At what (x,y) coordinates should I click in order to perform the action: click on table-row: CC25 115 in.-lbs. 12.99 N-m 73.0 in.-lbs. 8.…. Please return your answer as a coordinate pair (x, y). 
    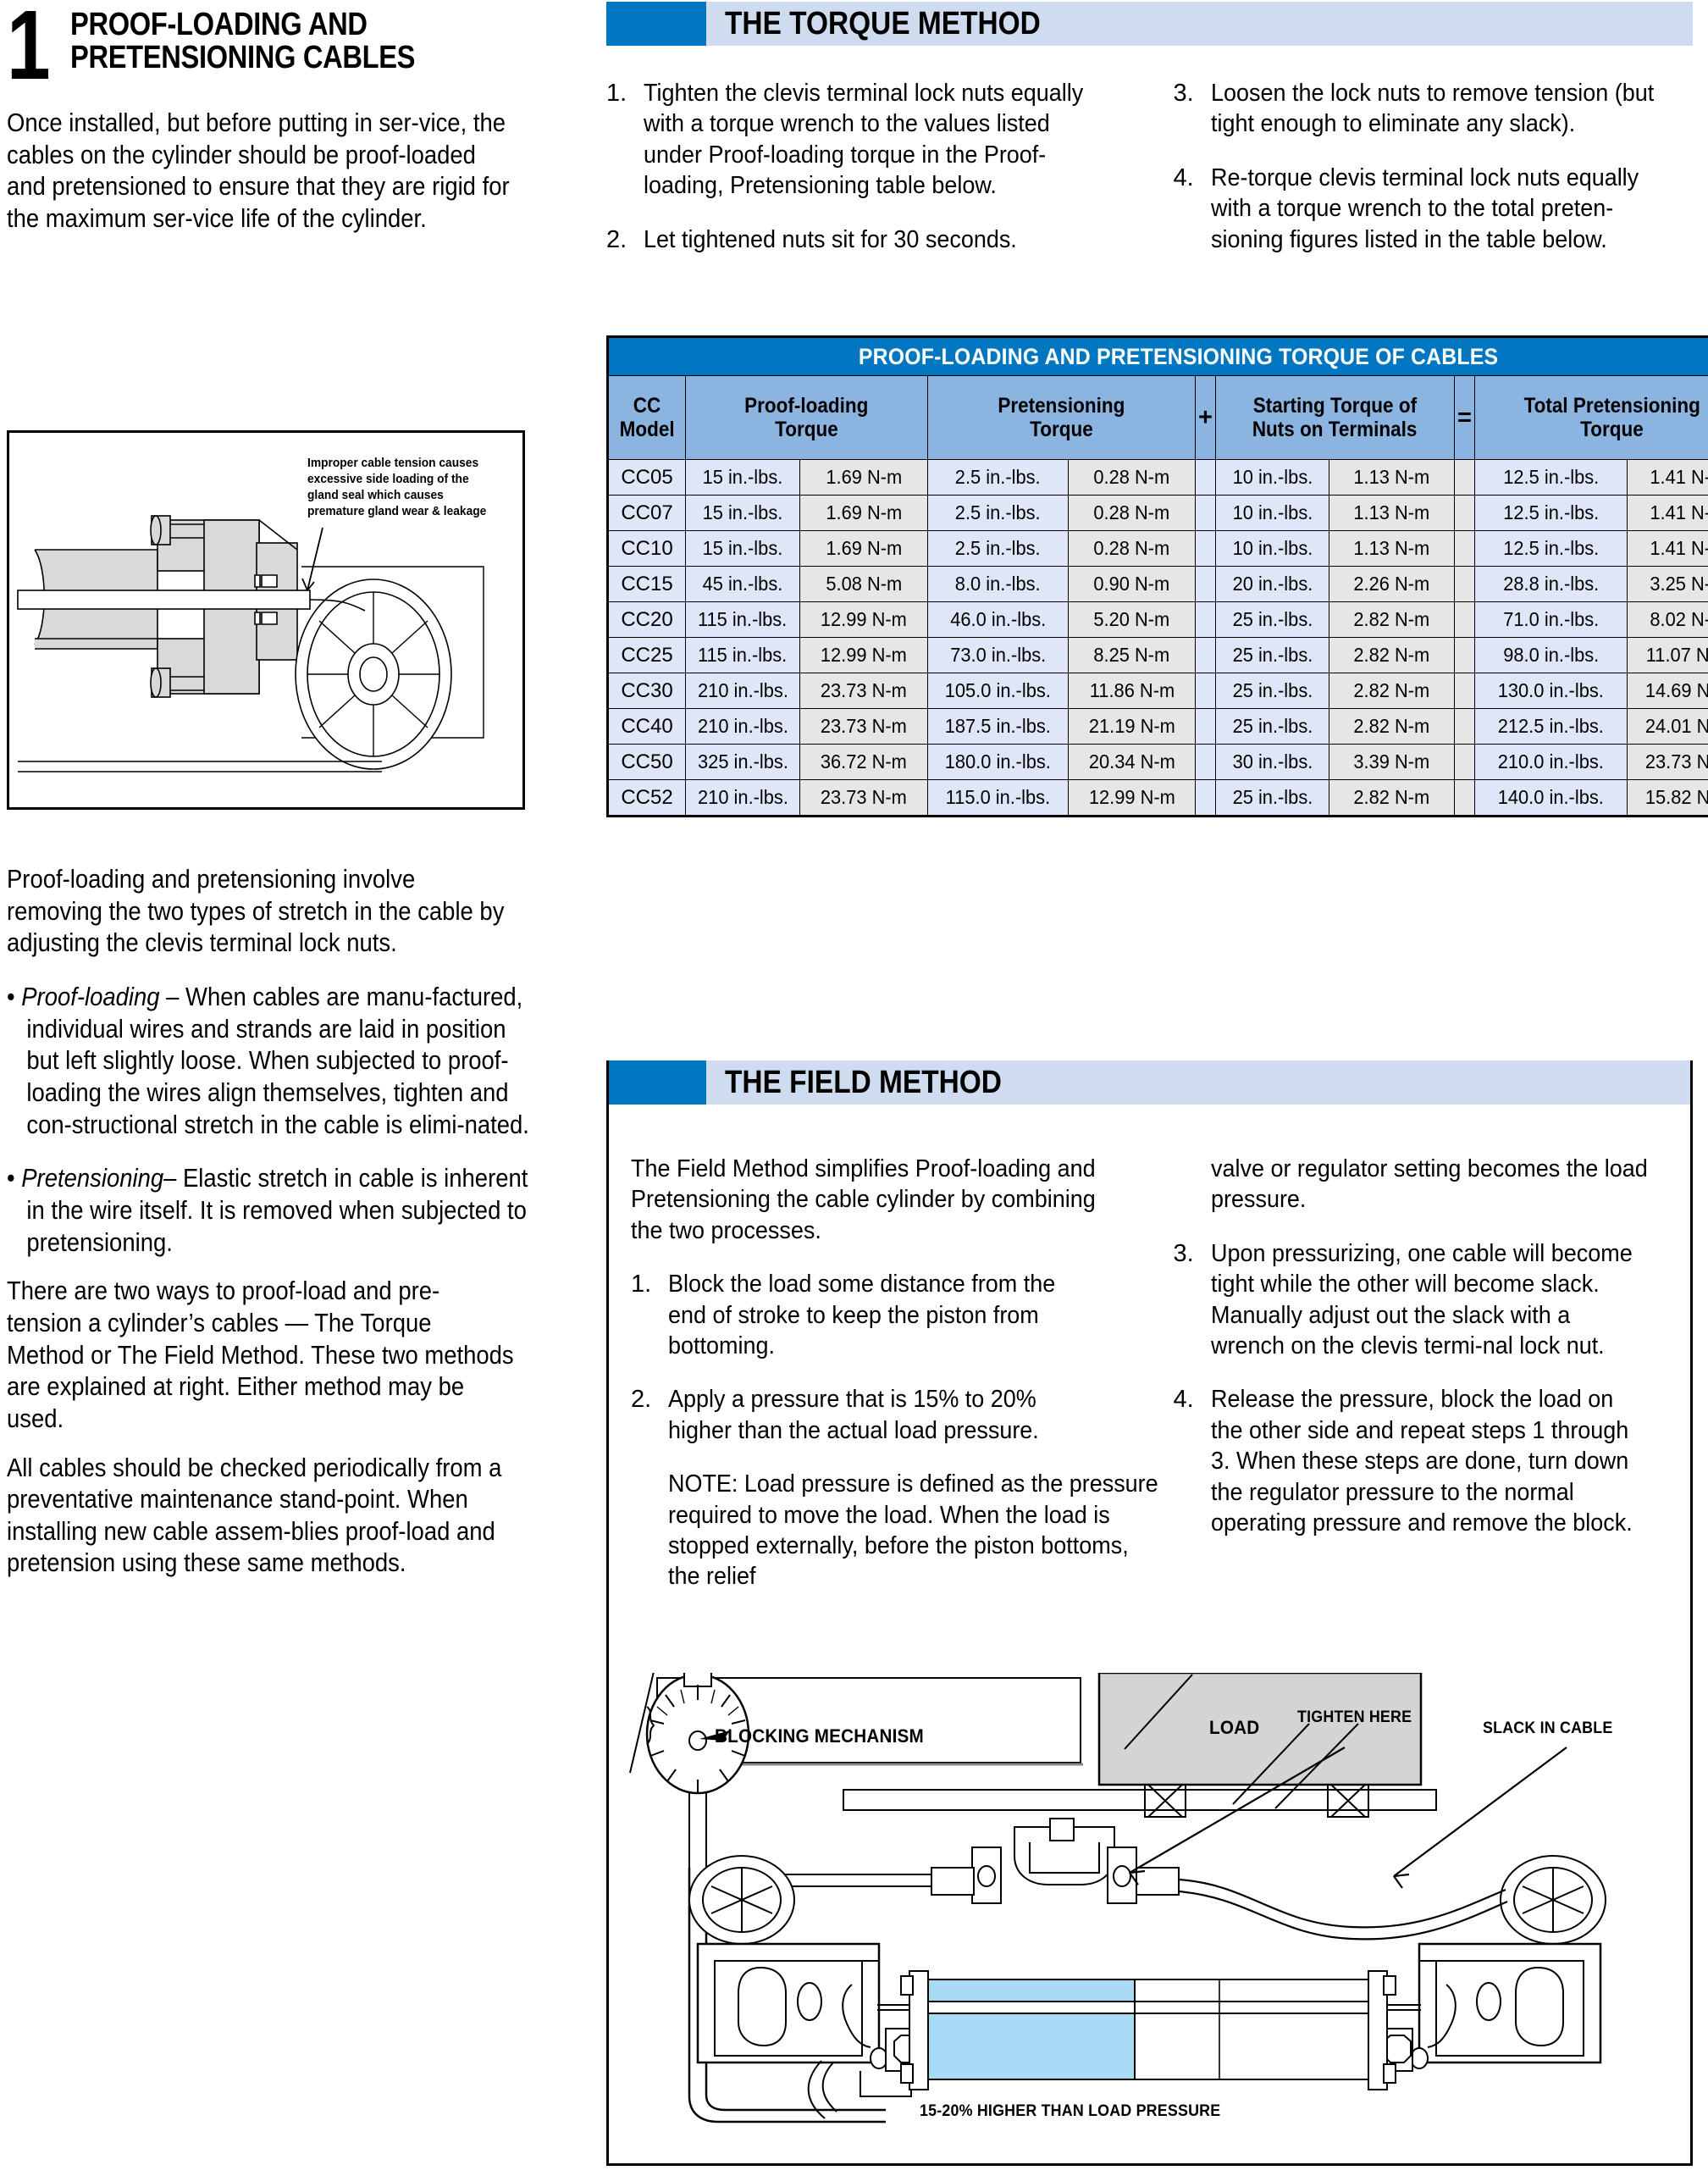
    Looking at the image, I should click on (1158, 655).